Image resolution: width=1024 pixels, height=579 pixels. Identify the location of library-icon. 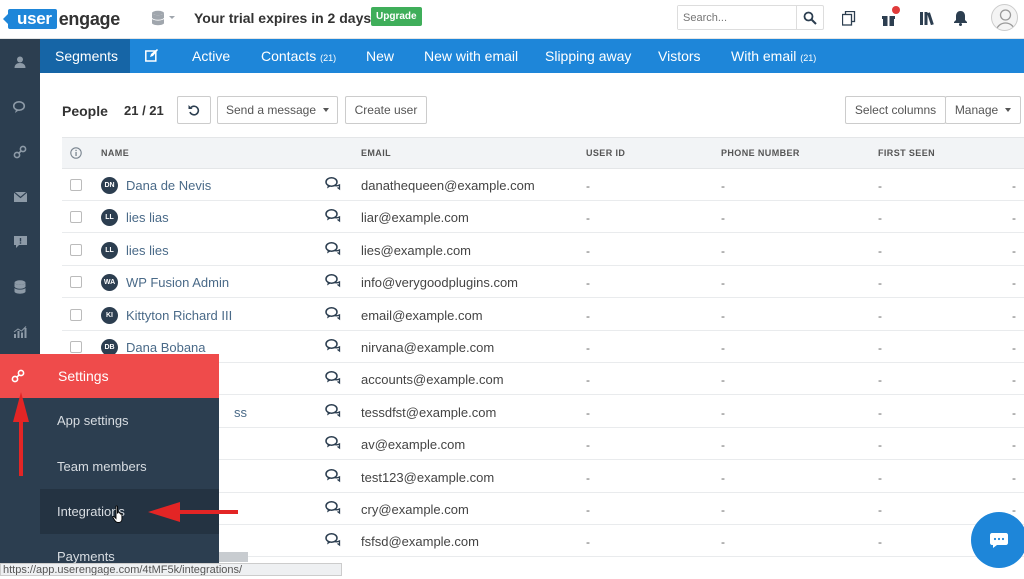
(926, 18).